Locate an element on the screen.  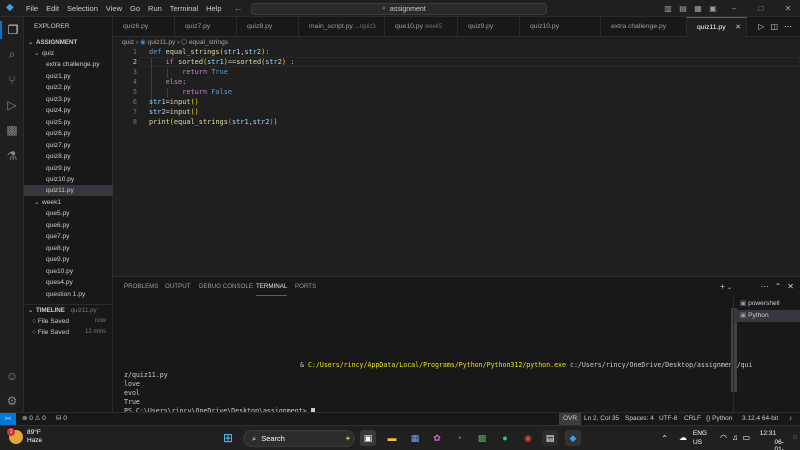
tab-quiz6: quiz6.py is located at coordinates (144, 27).